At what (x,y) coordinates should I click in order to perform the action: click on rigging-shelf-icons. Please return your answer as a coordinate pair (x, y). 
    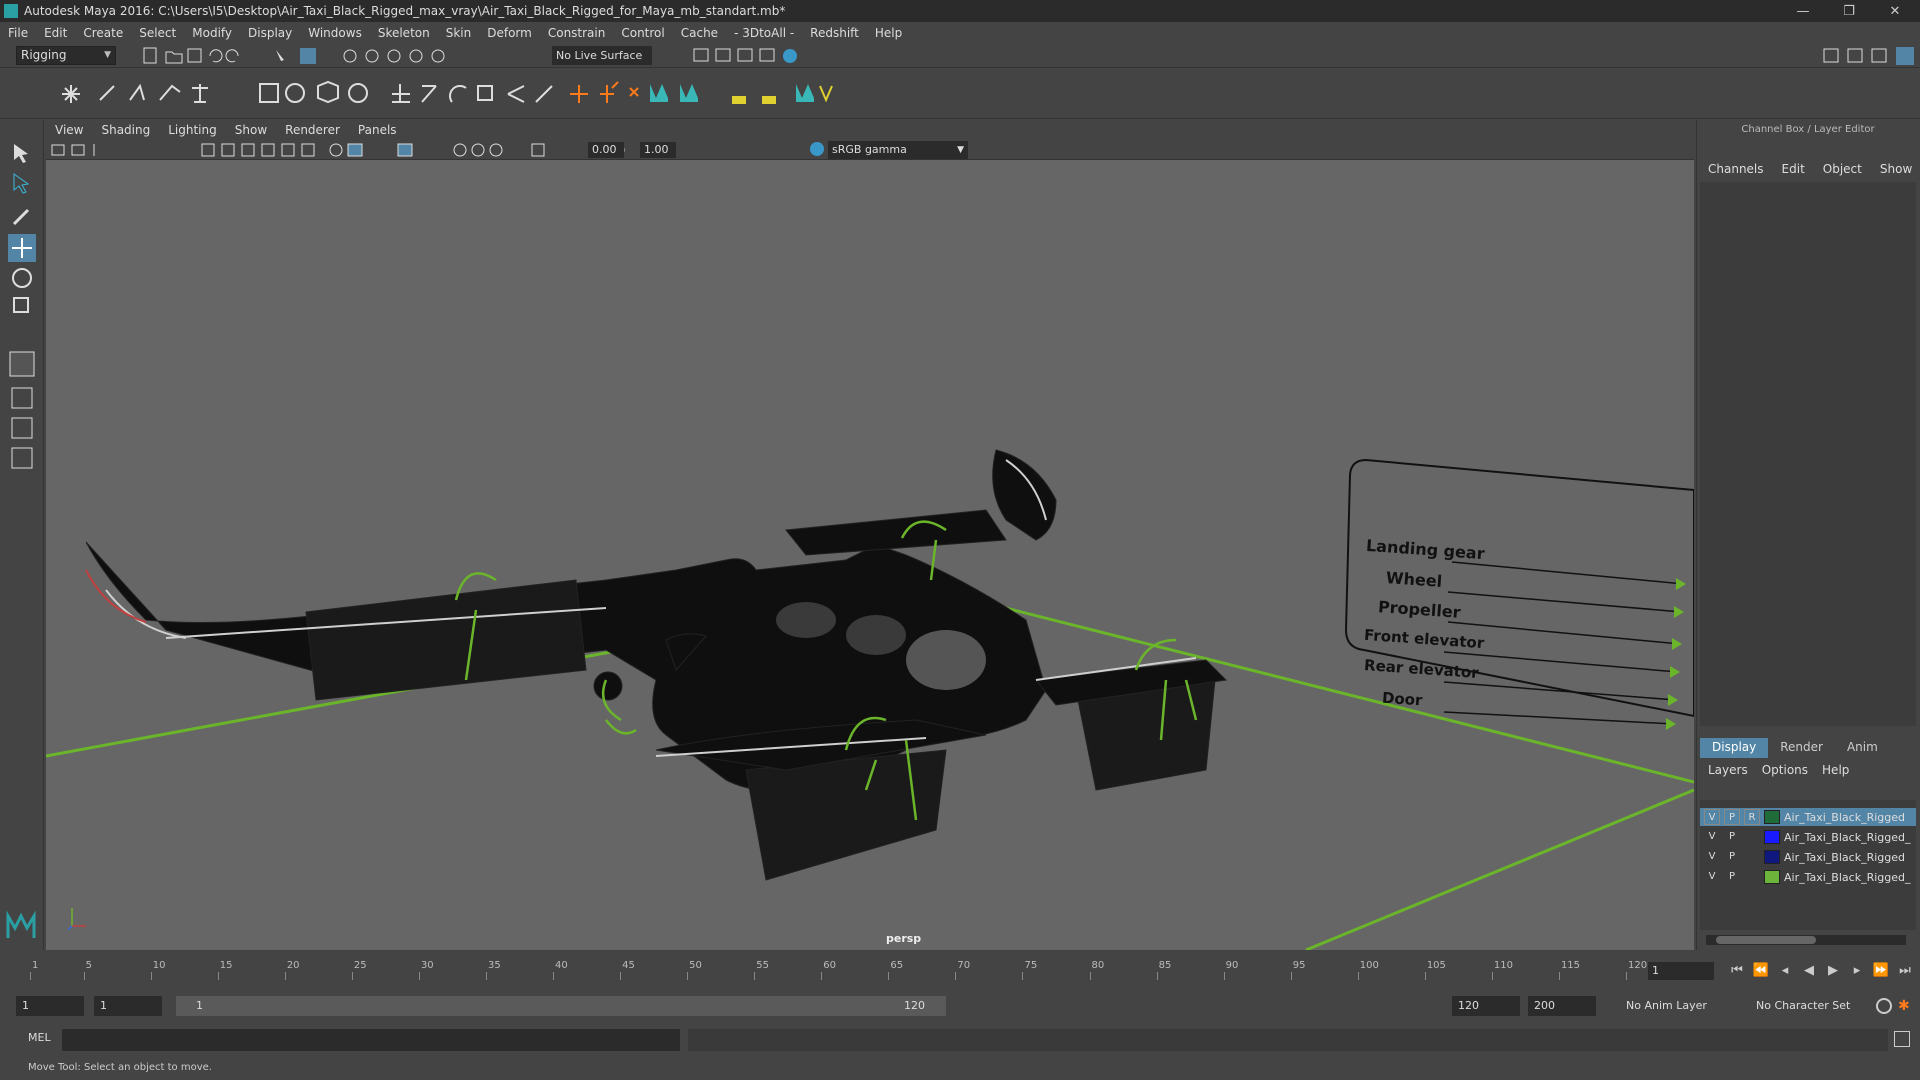
    Looking at the image, I should click on (520, 94).